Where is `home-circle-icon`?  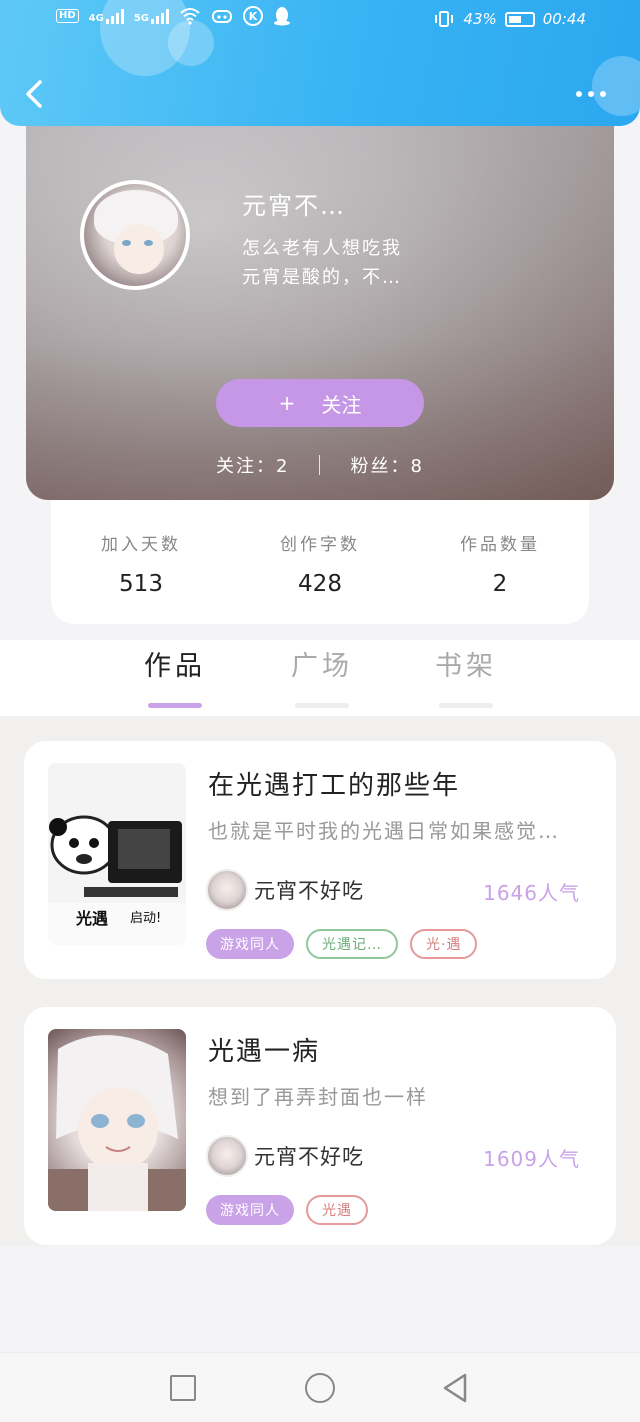
home-circle-icon is located at coordinates (320, 1388).